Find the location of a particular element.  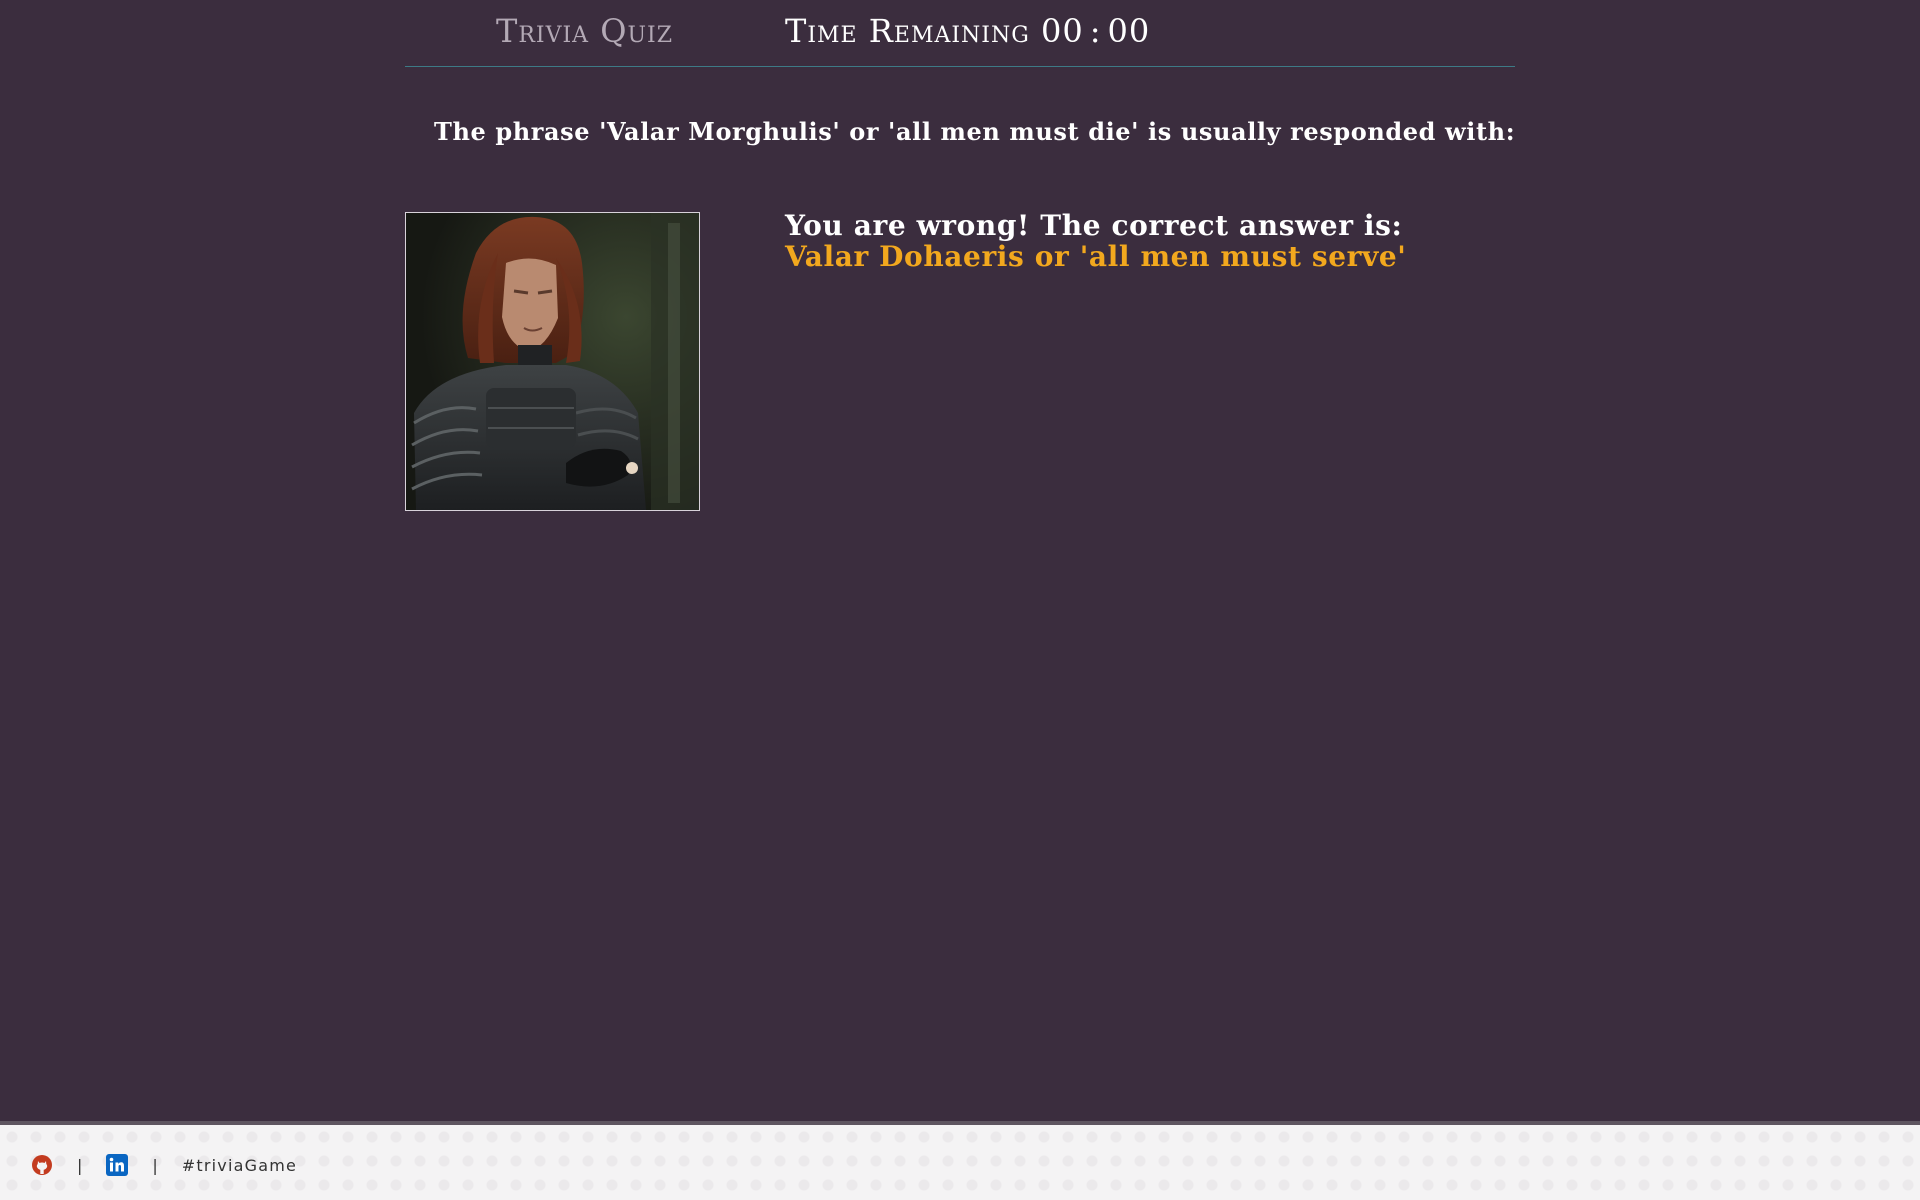

timer-display: Time Remaining 00:00 is located at coordinates (967, 31).